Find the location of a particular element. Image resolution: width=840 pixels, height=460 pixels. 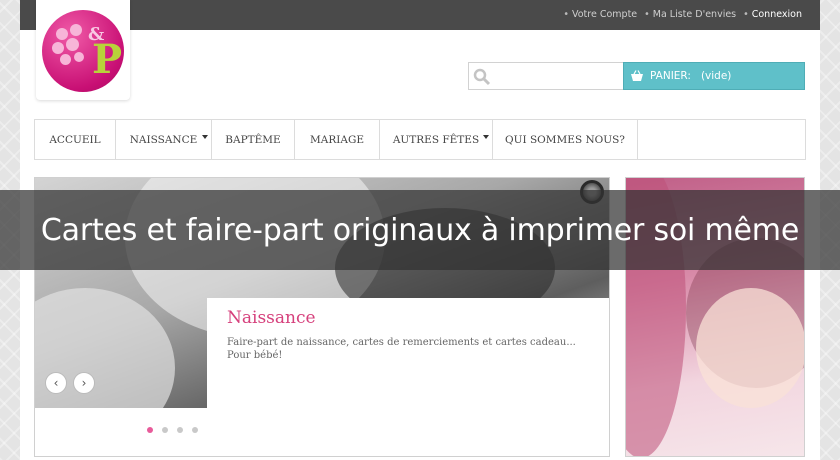

account-link: • Votre Compte is located at coordinates (600, 14).